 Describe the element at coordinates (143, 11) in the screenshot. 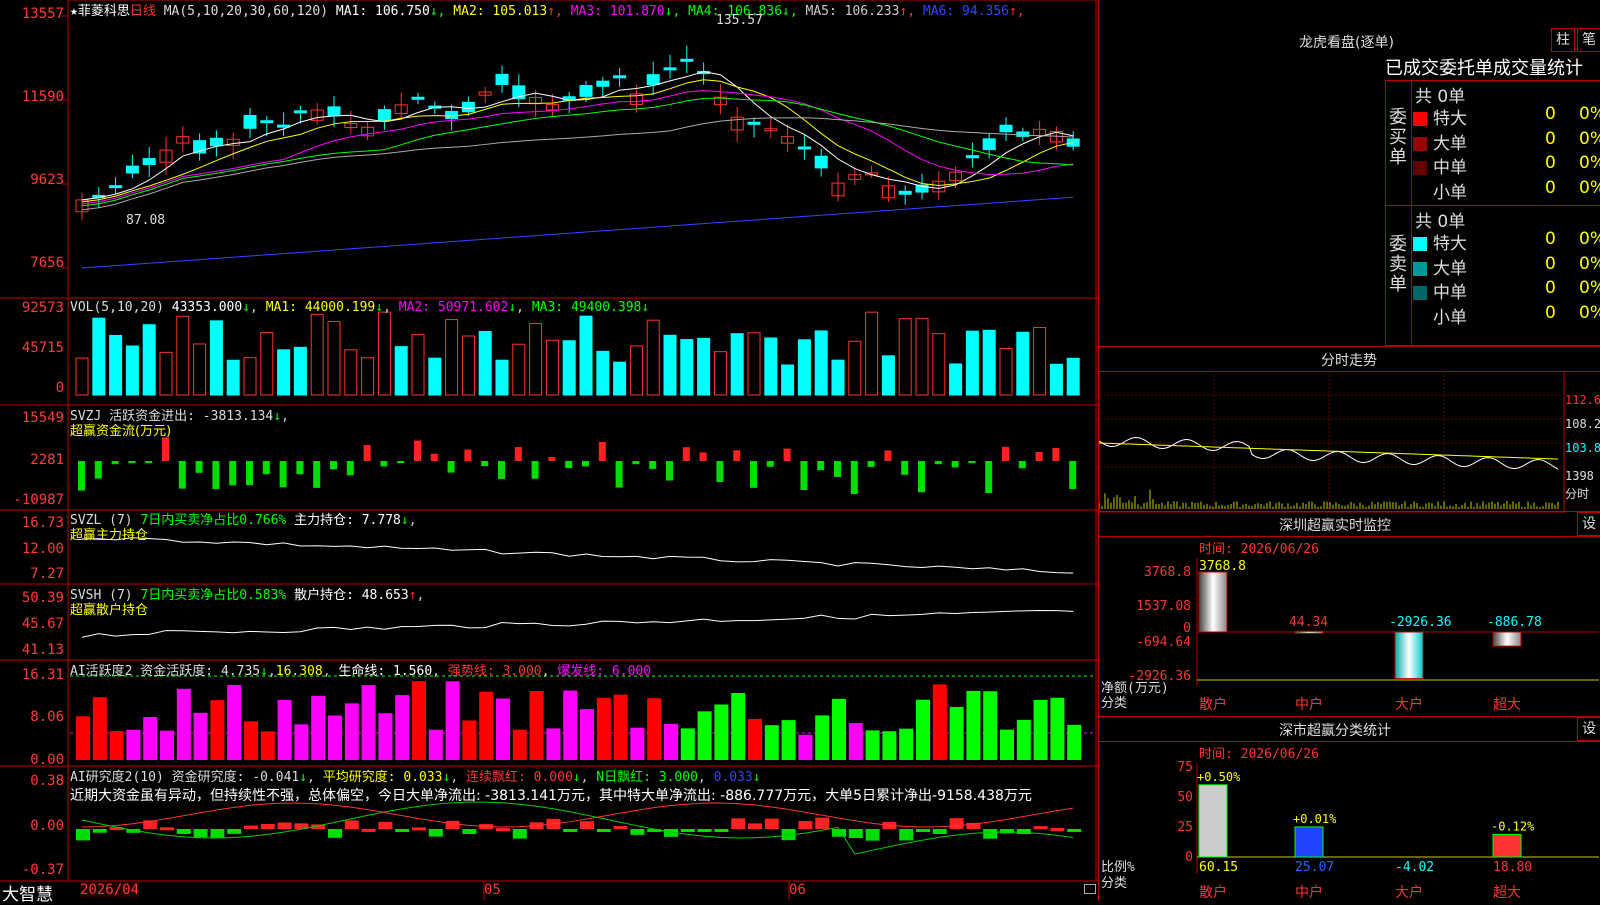

I see `period-label: 日线` at that location.